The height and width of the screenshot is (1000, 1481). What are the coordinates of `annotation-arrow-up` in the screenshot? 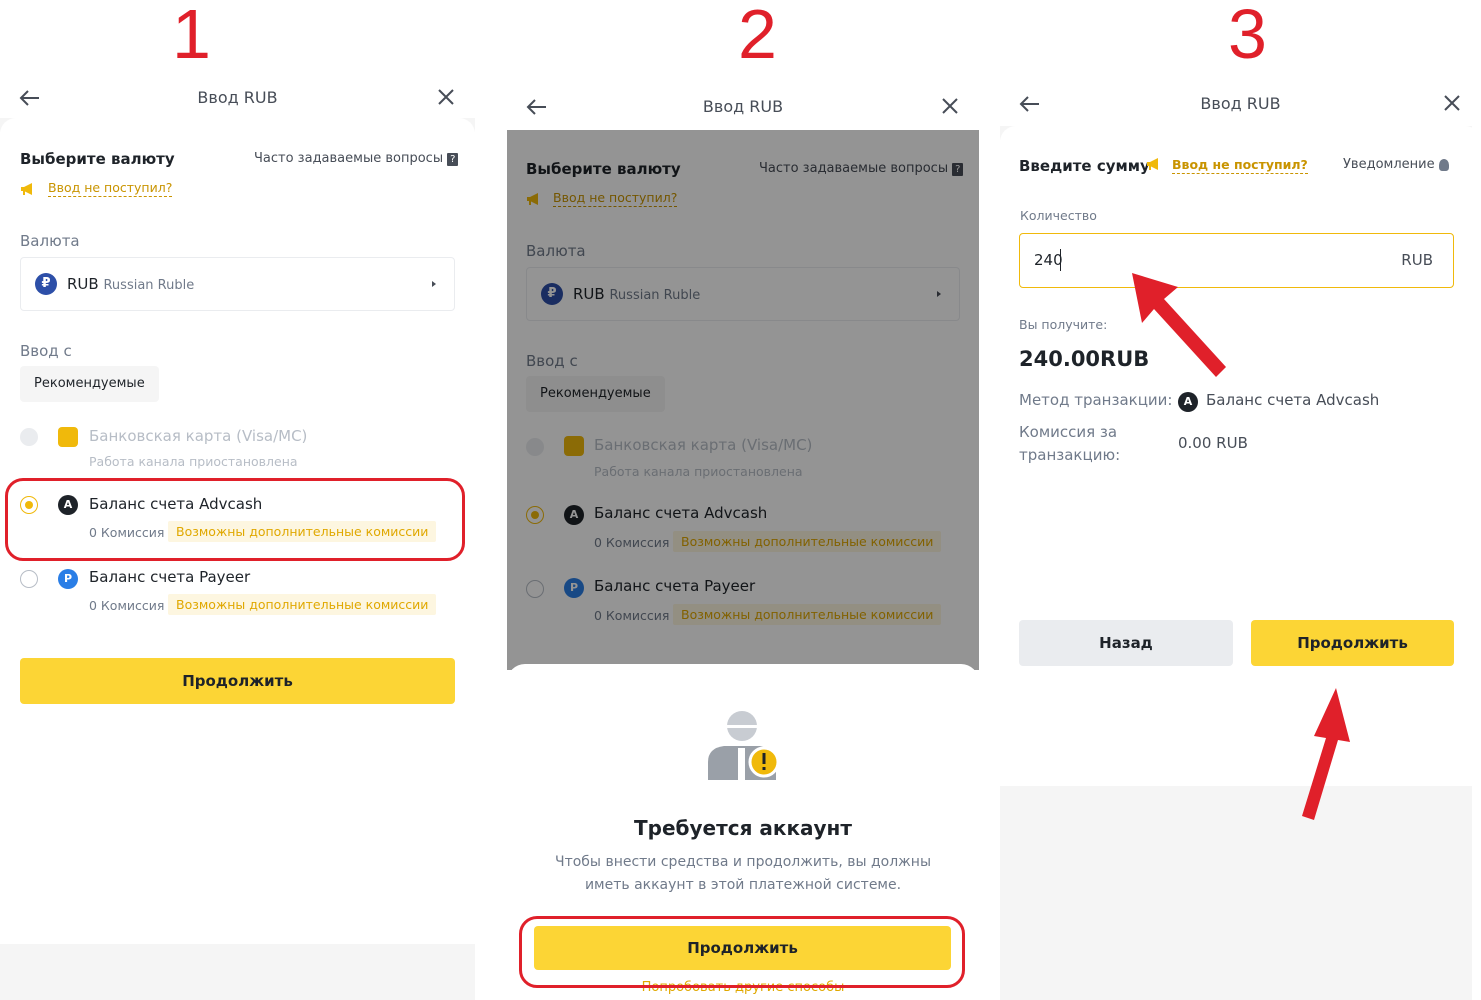 It's located at (1326, 754).